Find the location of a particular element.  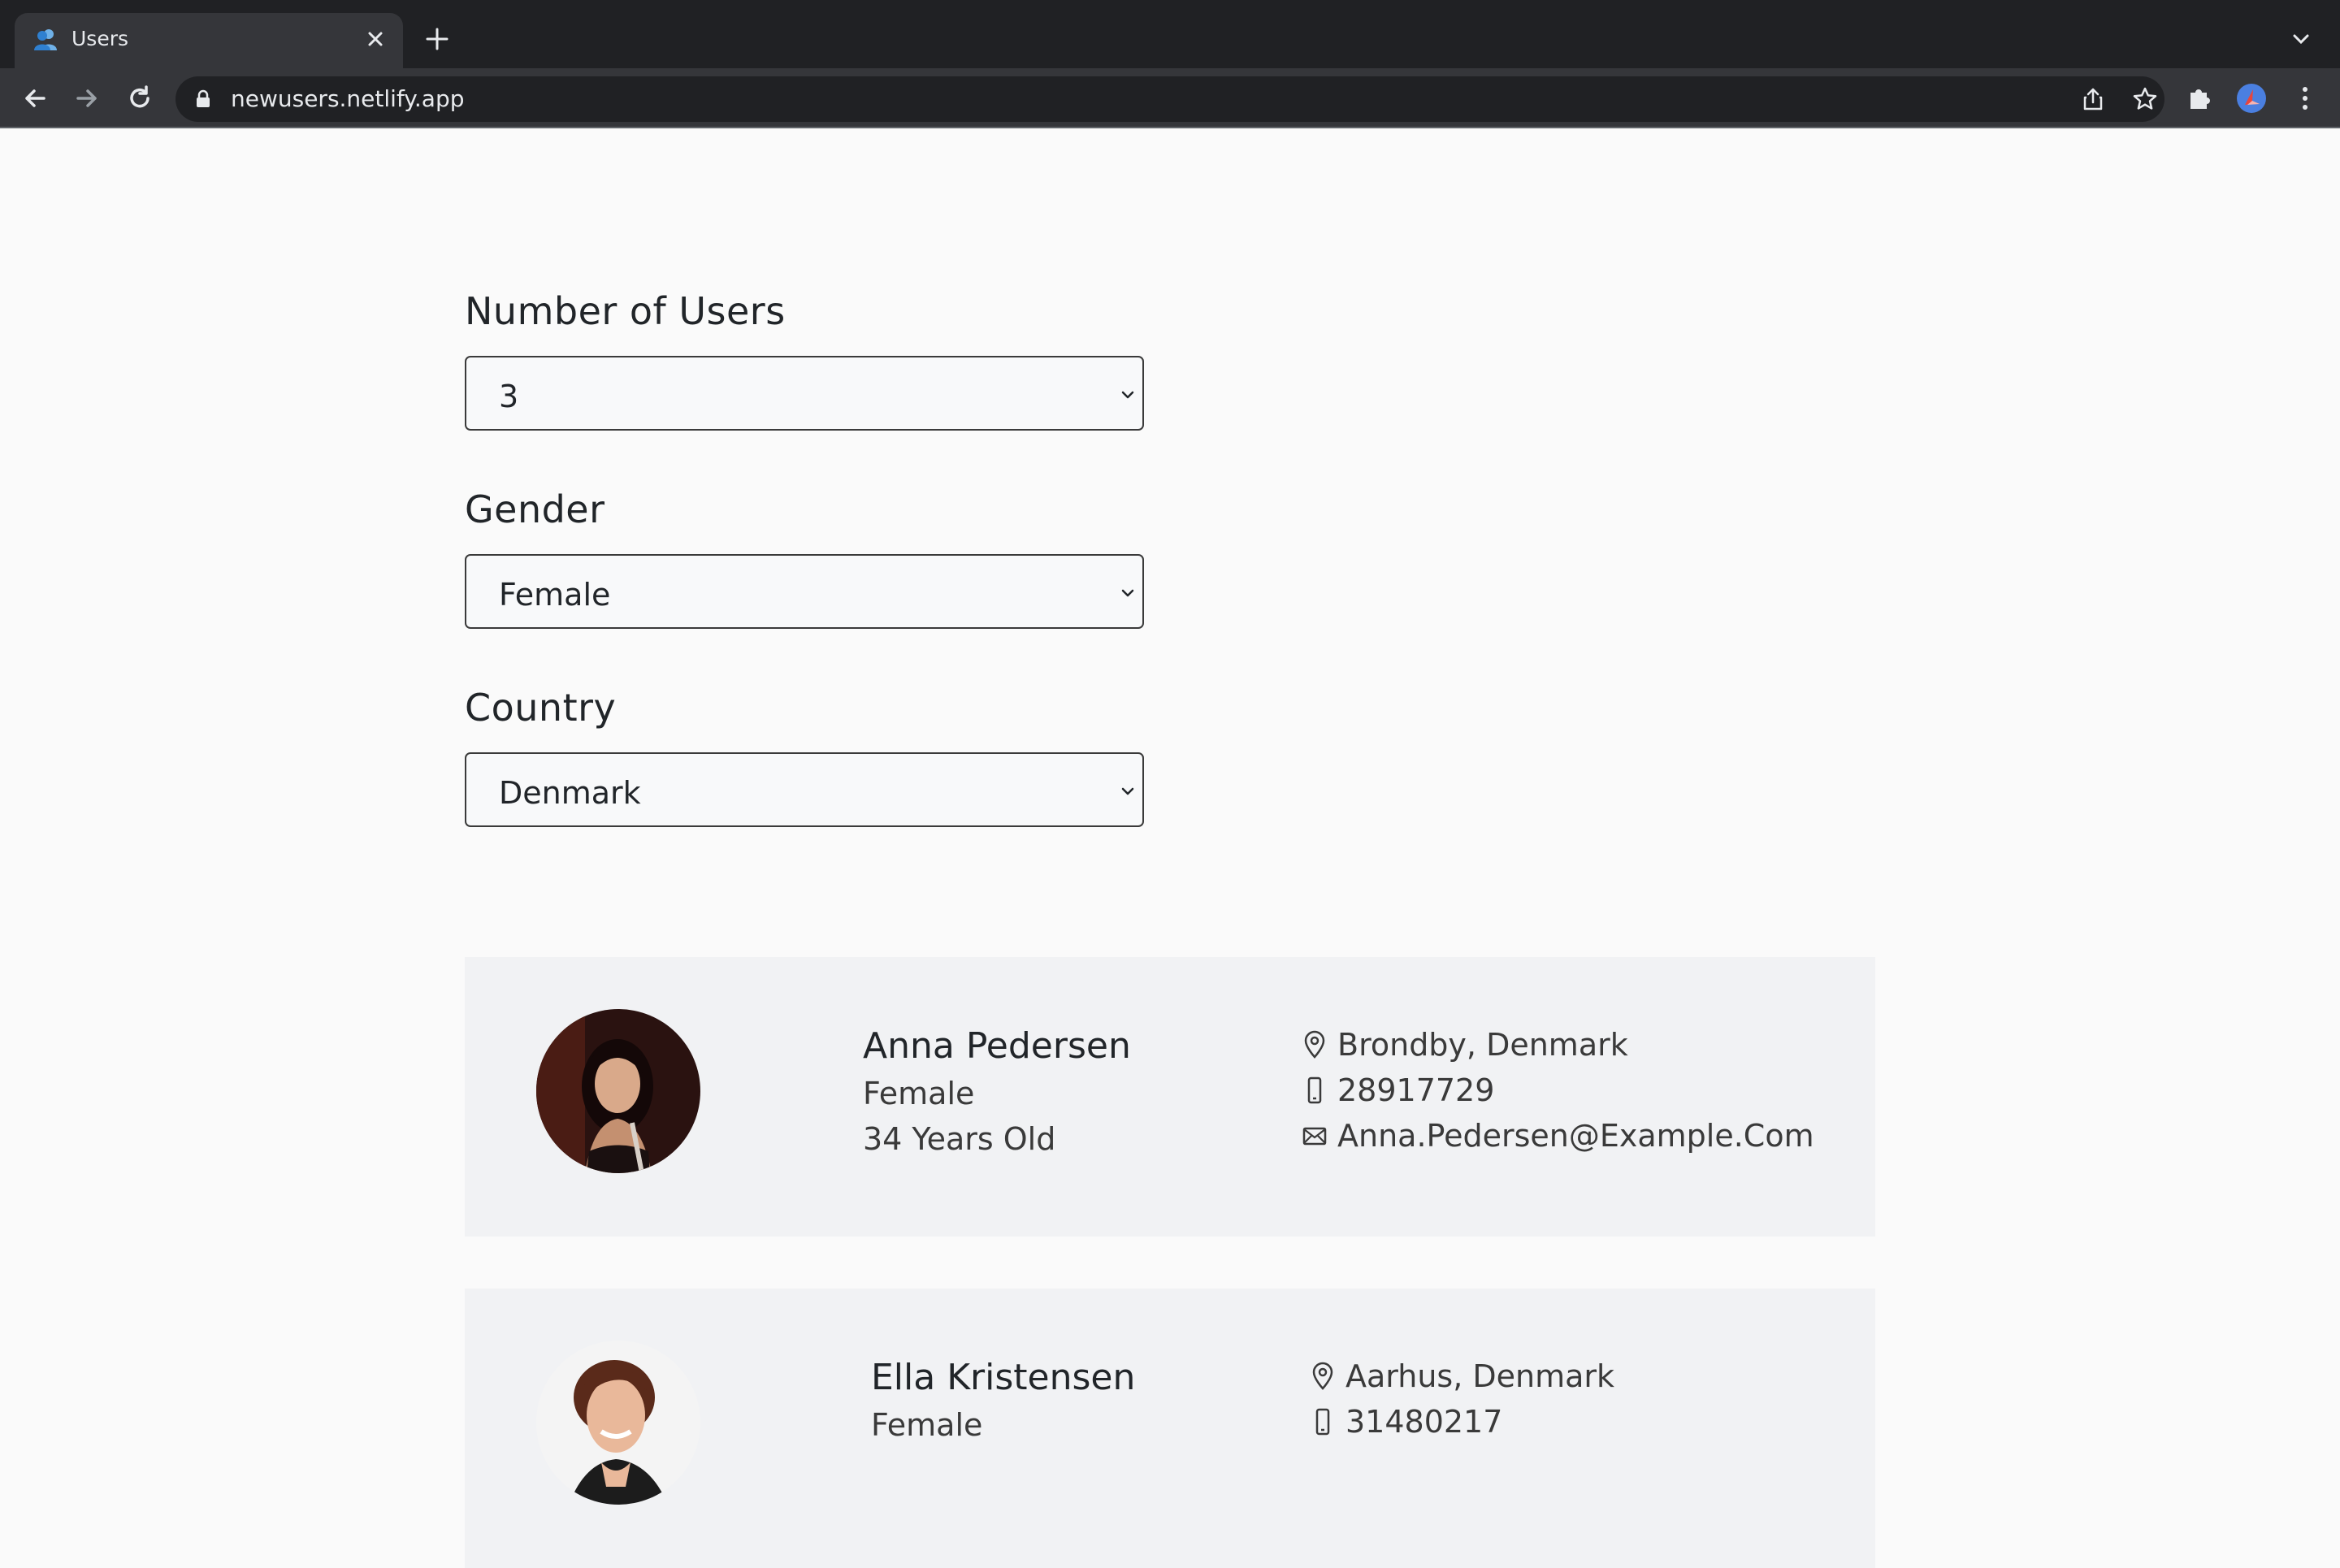

number-of-users-select: 3 is located at coordinates (804, 393).